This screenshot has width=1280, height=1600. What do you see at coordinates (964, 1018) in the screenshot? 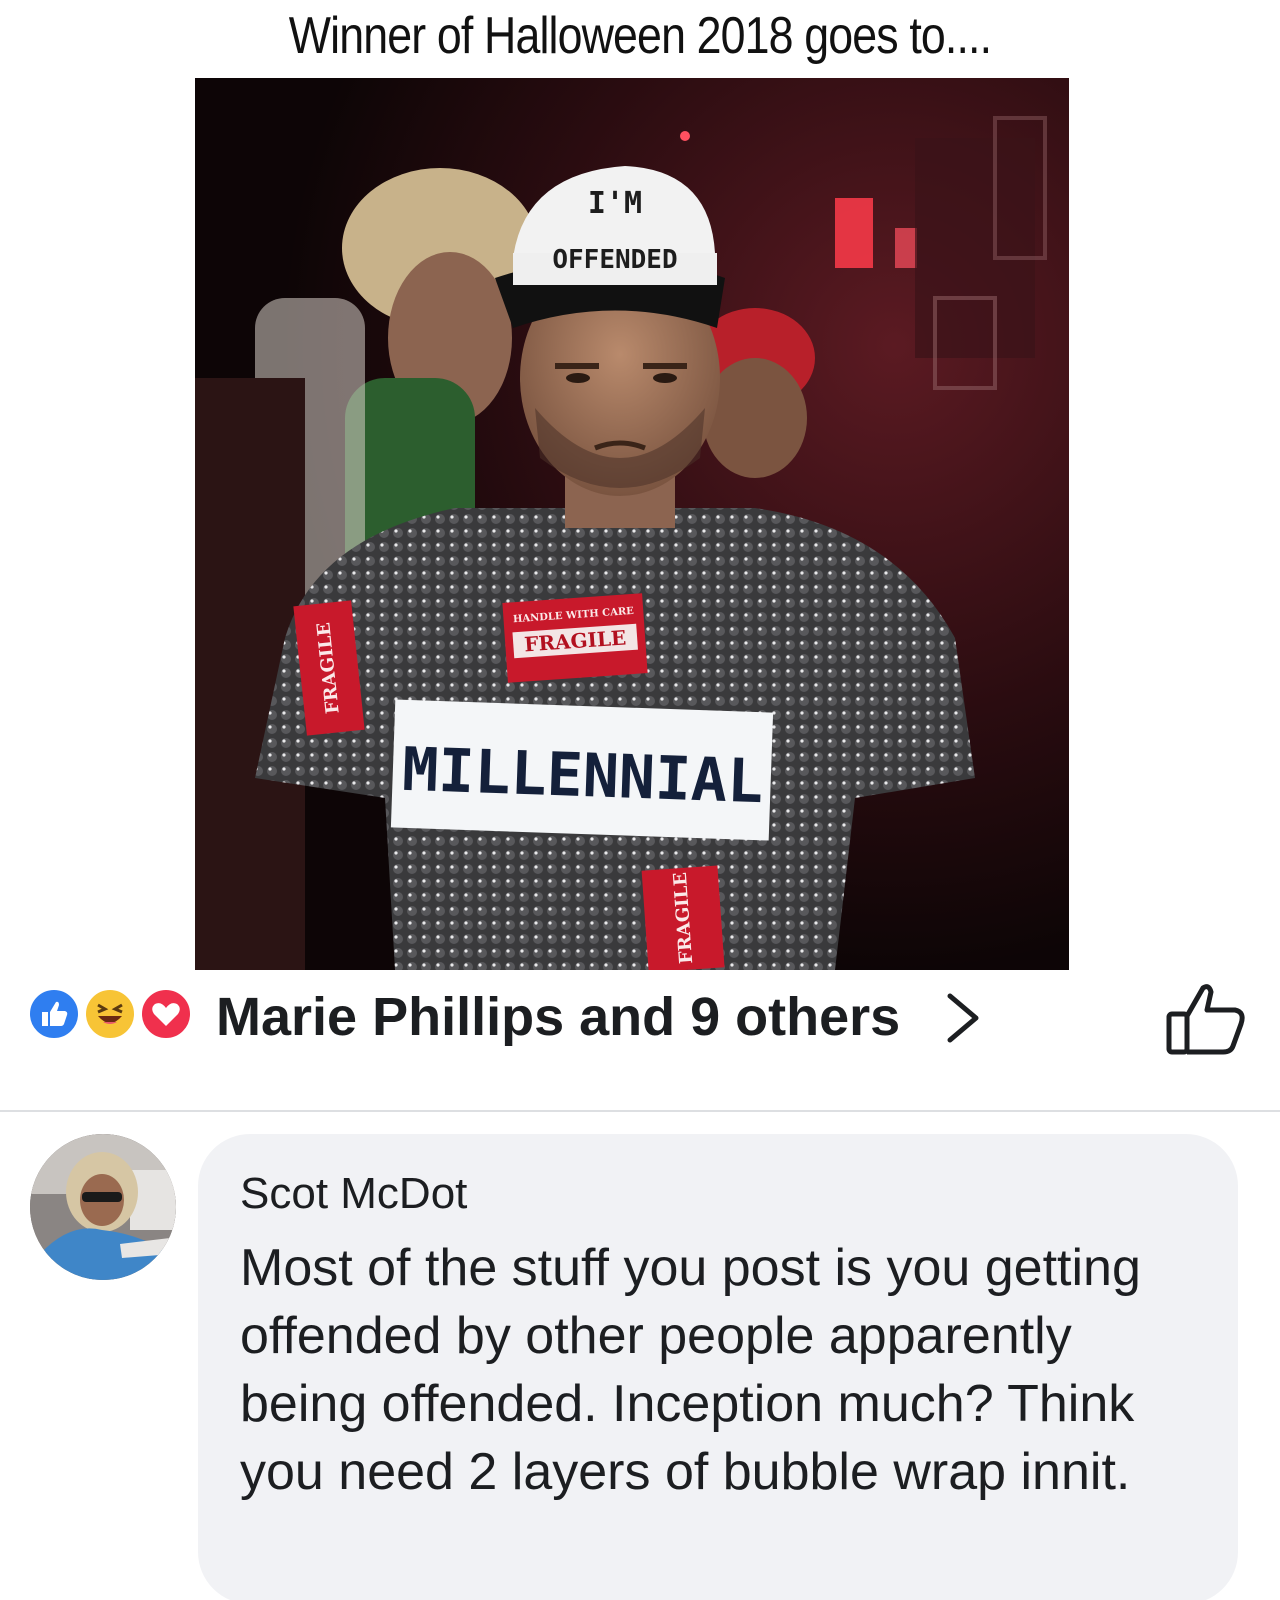
I see `chevron-right-icon` at bounding box center [964, 1018].